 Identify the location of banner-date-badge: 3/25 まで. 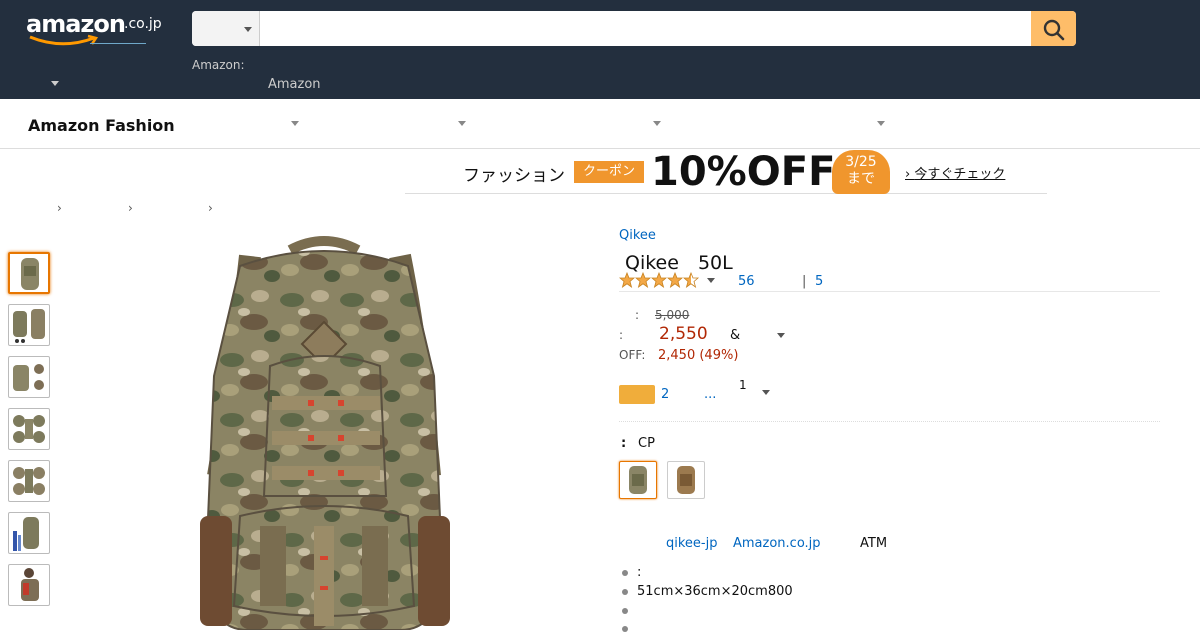
(861, 172).